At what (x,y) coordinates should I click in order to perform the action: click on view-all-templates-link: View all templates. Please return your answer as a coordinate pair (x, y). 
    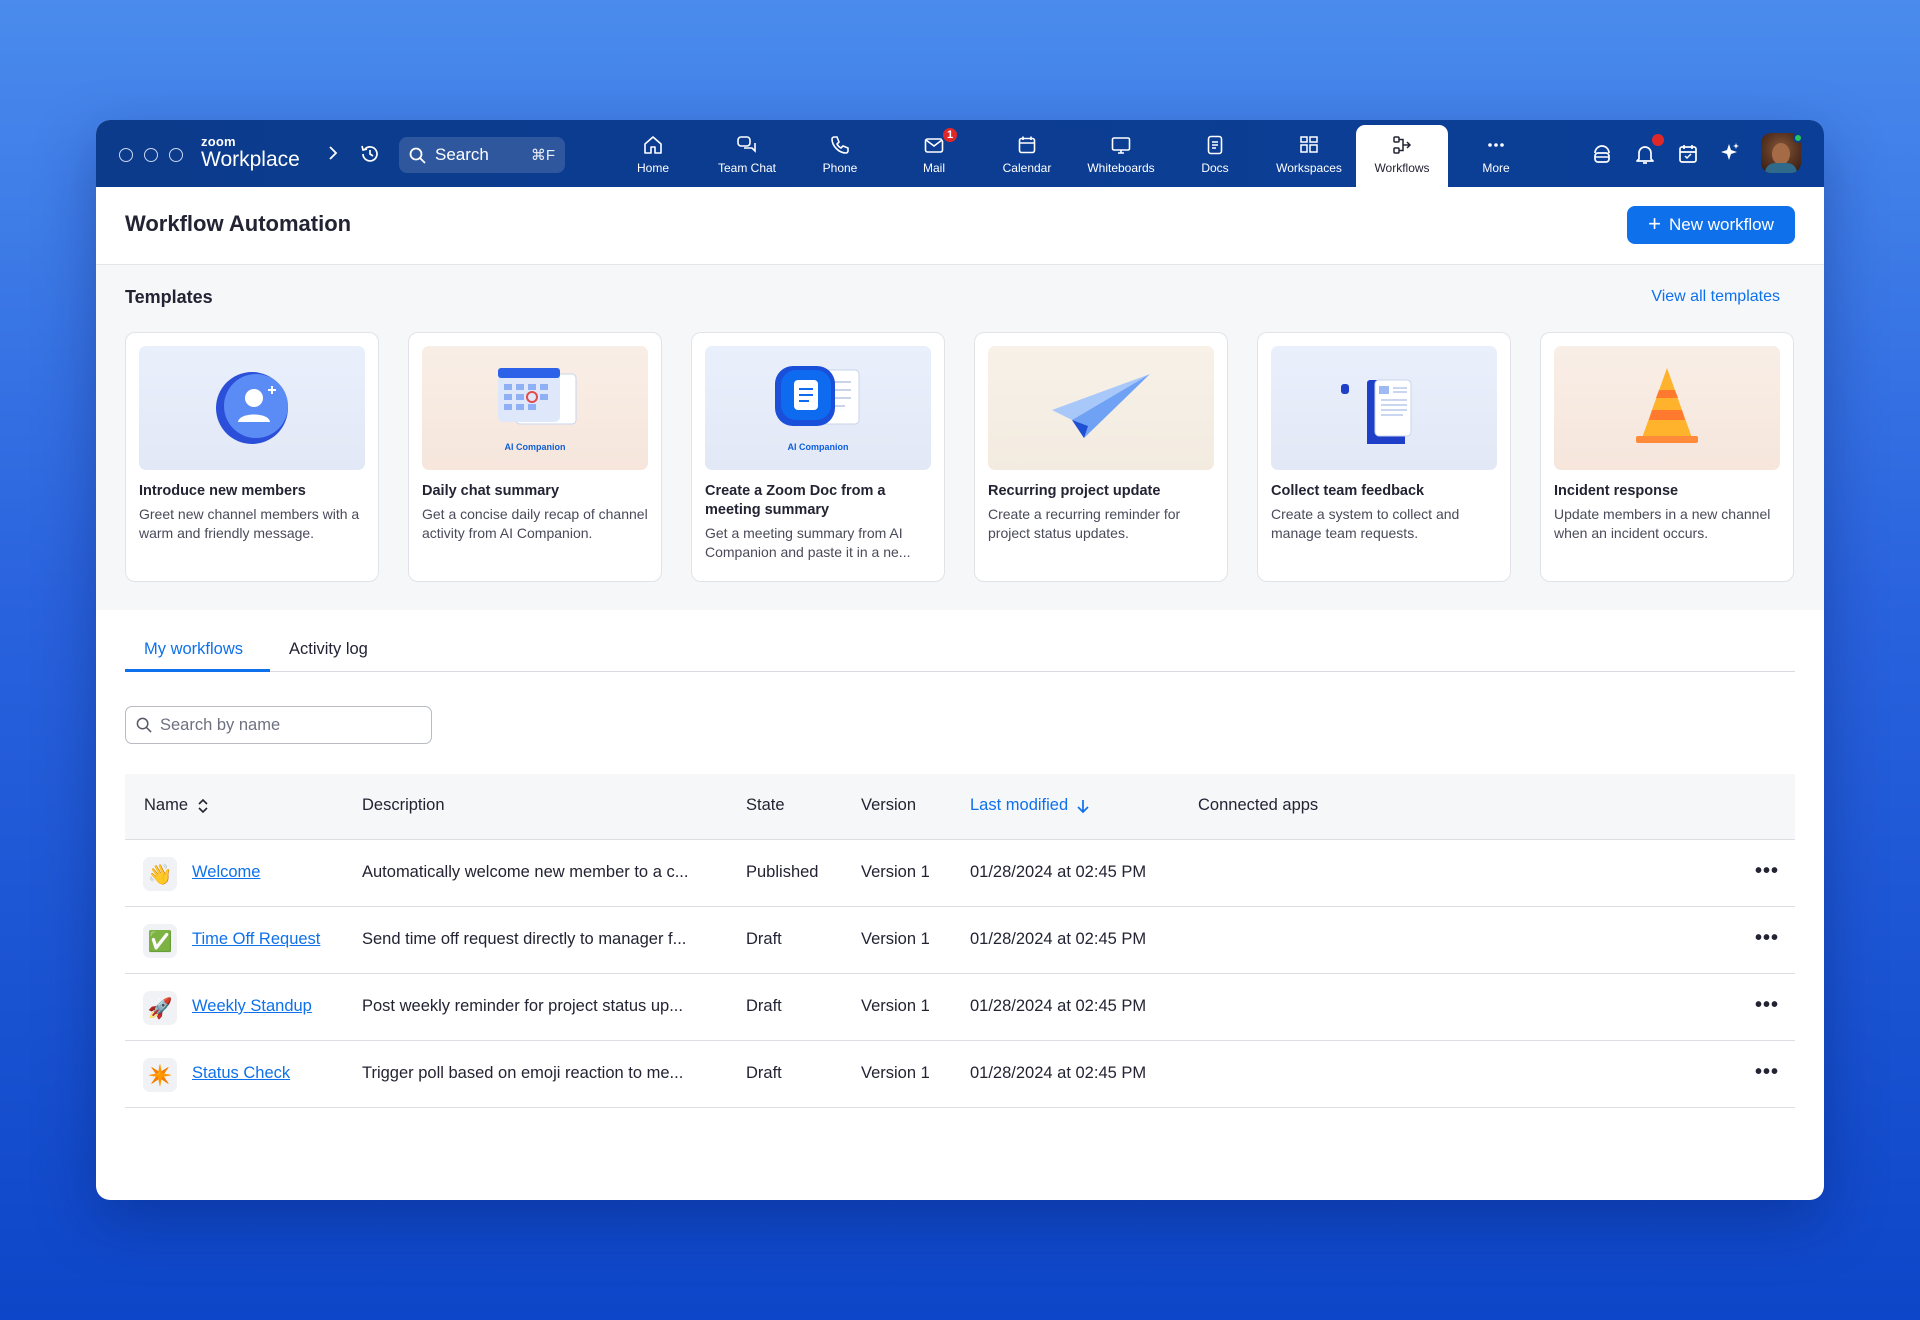
    Looking at the image, I should click on (1715, 297).